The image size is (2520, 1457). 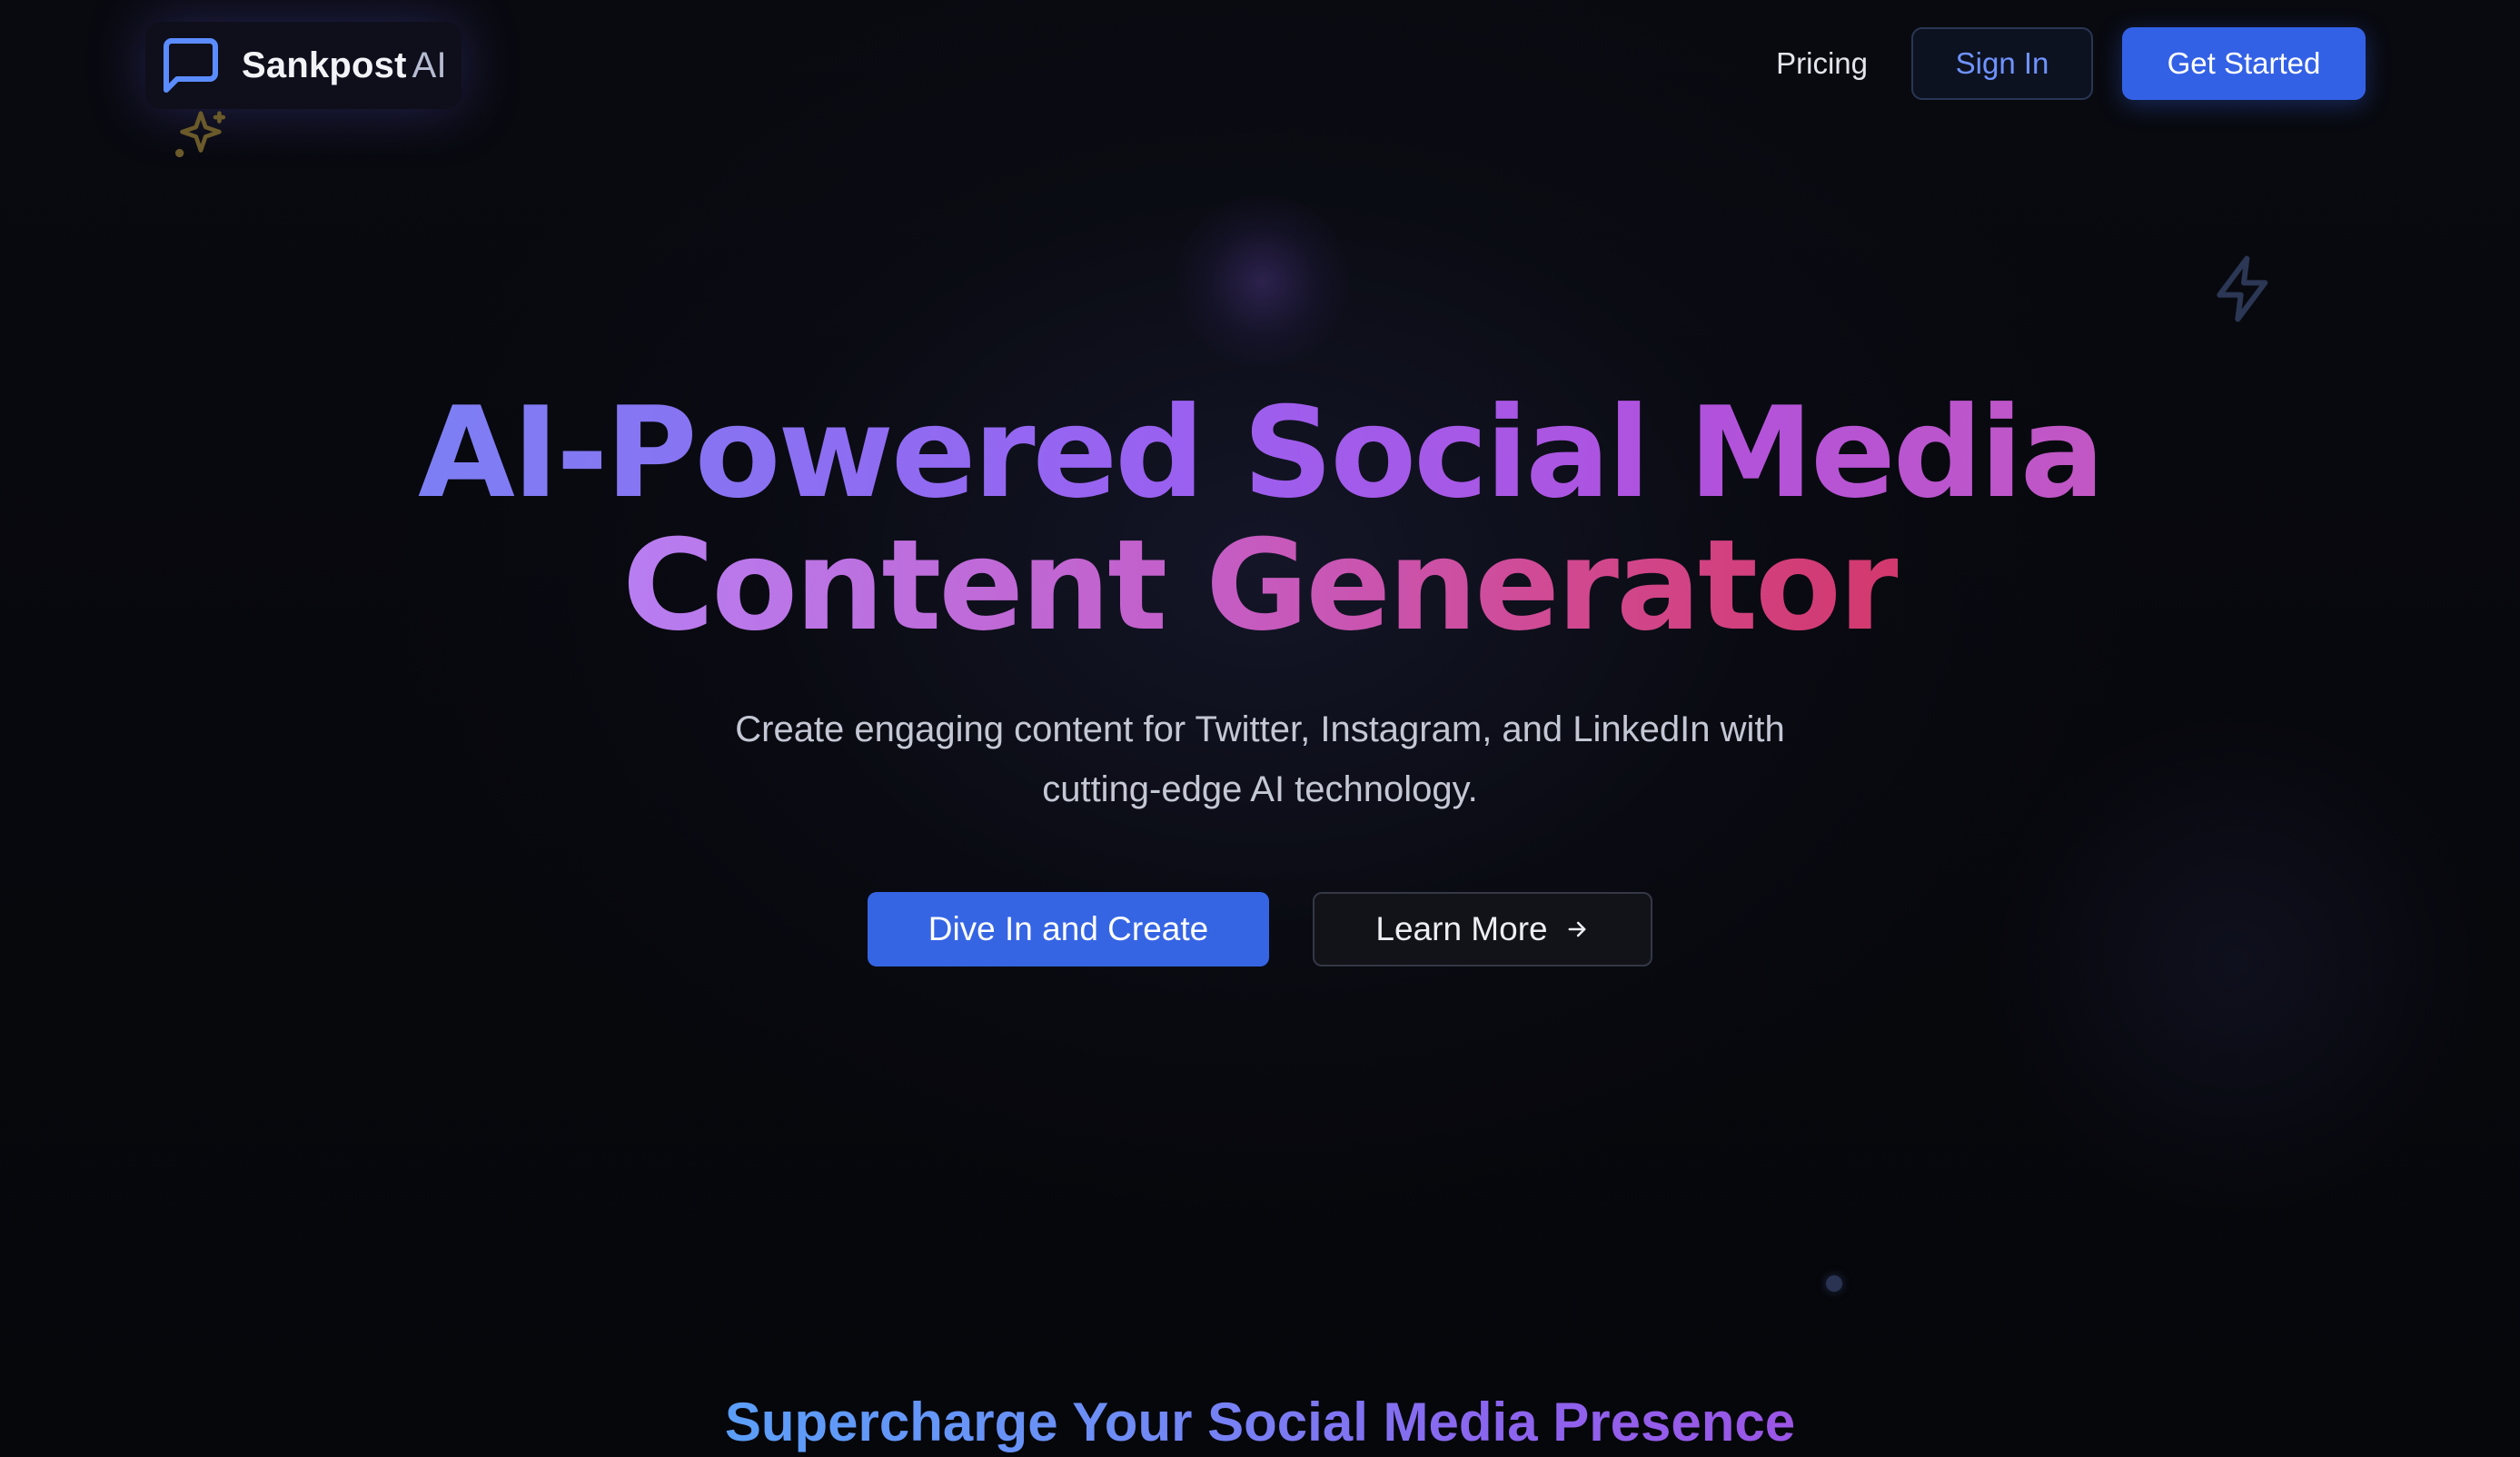 I want to click on center-glow, so click(x=1262, y=281).